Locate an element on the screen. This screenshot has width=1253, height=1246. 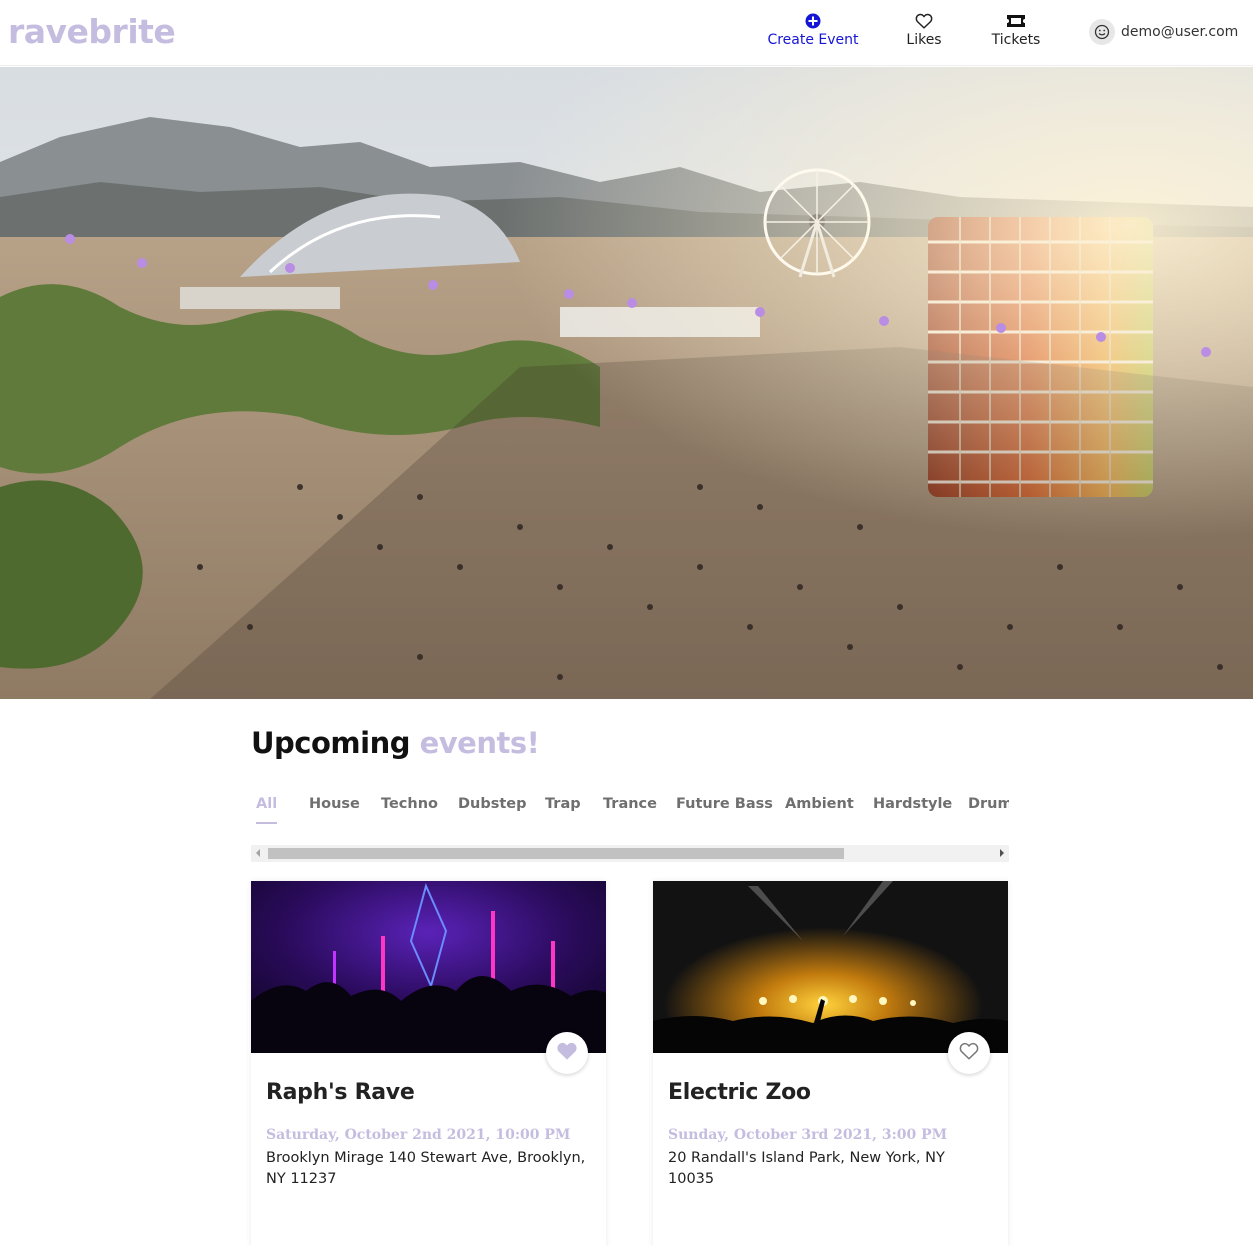
scroll-right-arrow-icon is located at coordinates (1002, 853).